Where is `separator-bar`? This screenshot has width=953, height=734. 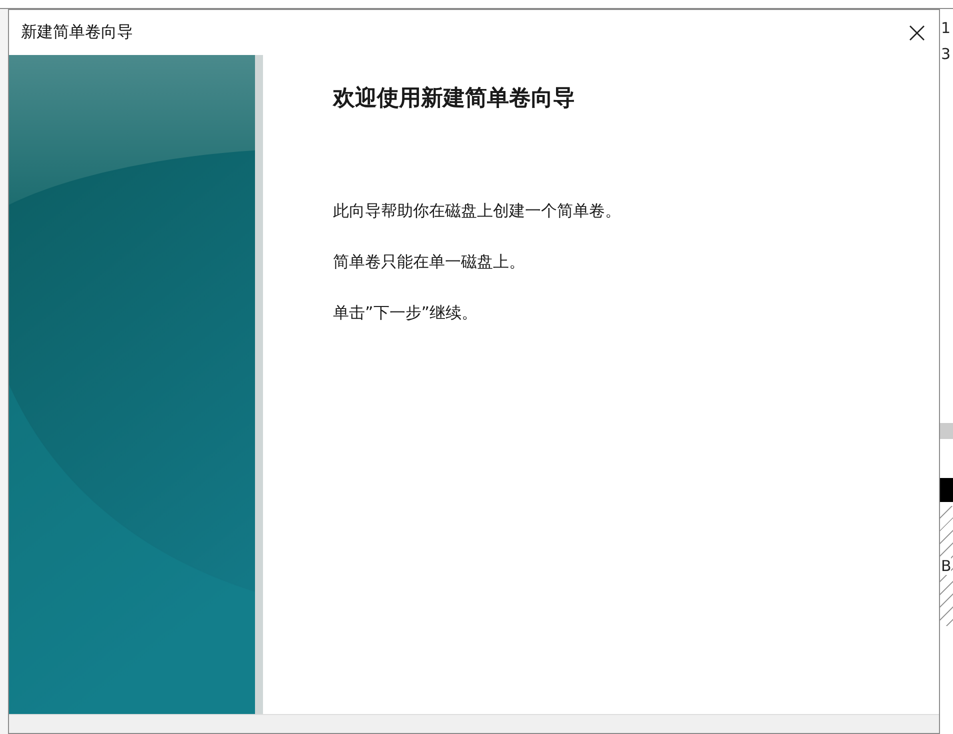
separator-bar is located at coordinates (946, 431).